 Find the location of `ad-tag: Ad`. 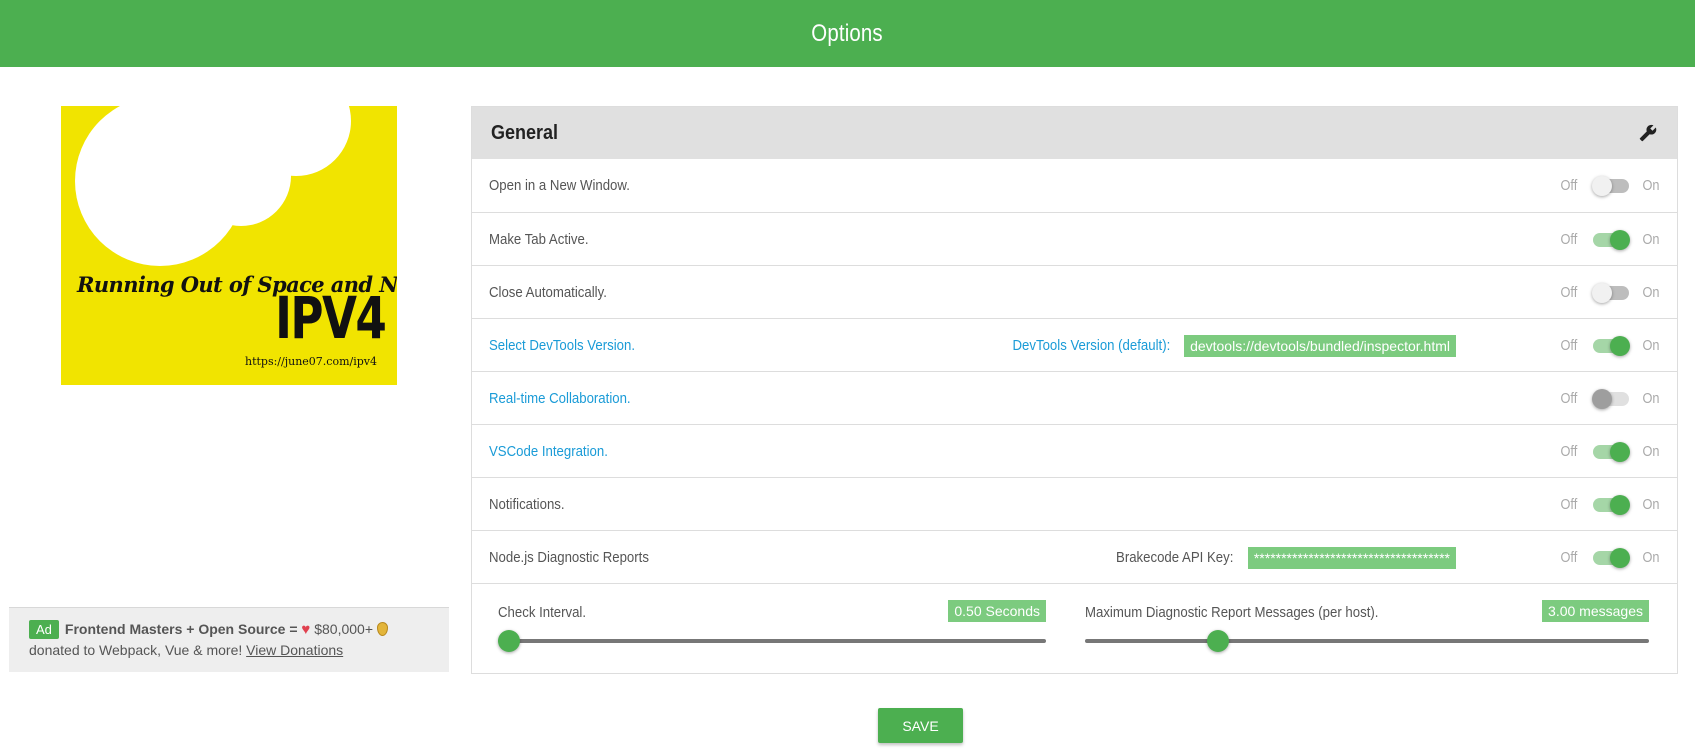

ad-tag: Ad is located at coordinates (44, 629).